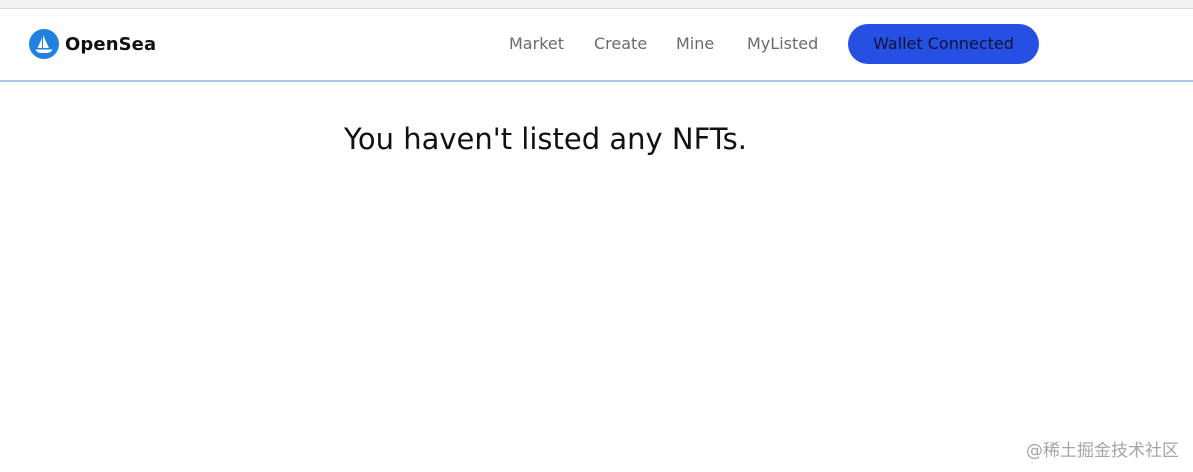  I want to click on brand-name: OpenSea, so click(111, 44).